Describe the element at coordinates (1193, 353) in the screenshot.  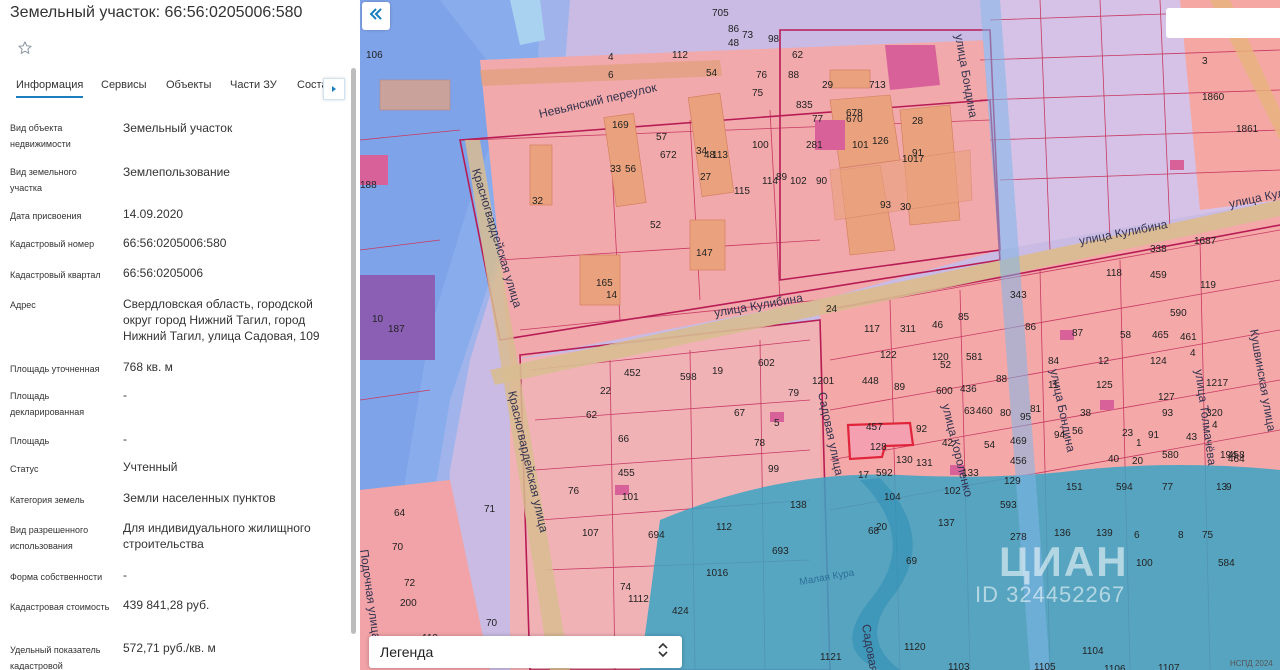
I see `parcel-number-label: 4` at that location.